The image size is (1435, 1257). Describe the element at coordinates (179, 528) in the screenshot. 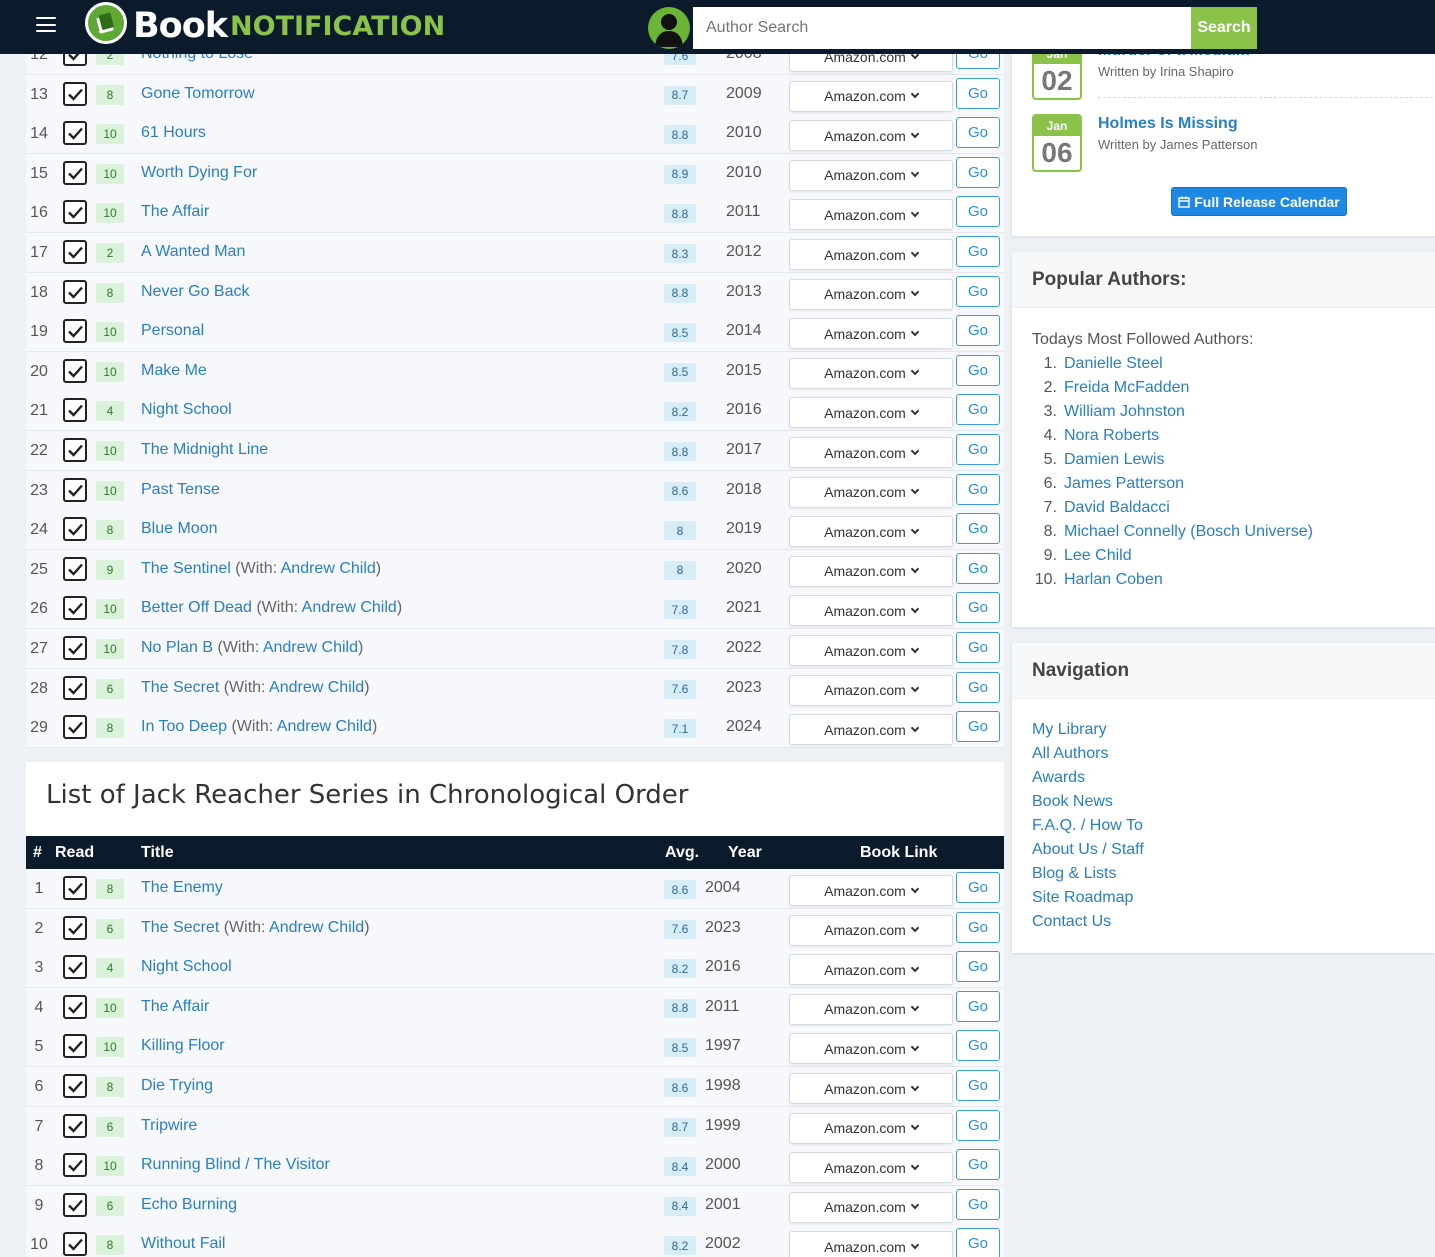

I see `book-title-link: Blue Moon` at that location.